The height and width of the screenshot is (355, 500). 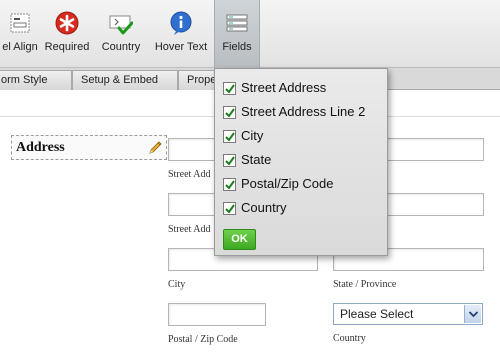 I want to click on tab-form-style: orm Style, so click(x=36, y=80).